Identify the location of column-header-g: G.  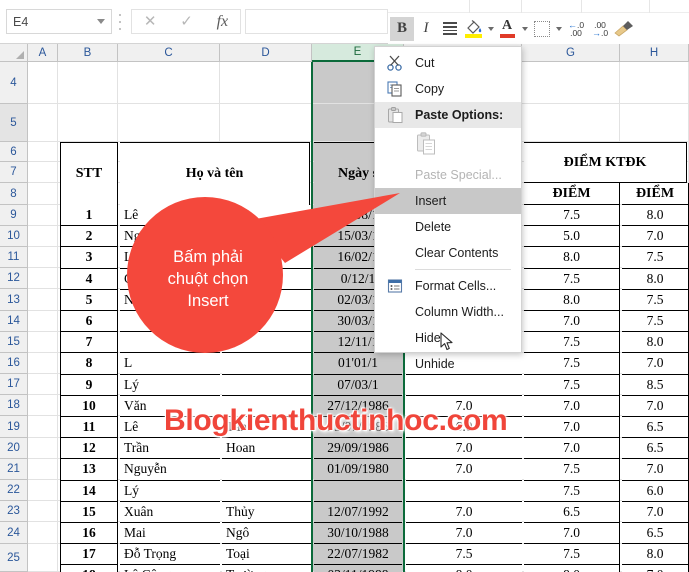
(571, 53).